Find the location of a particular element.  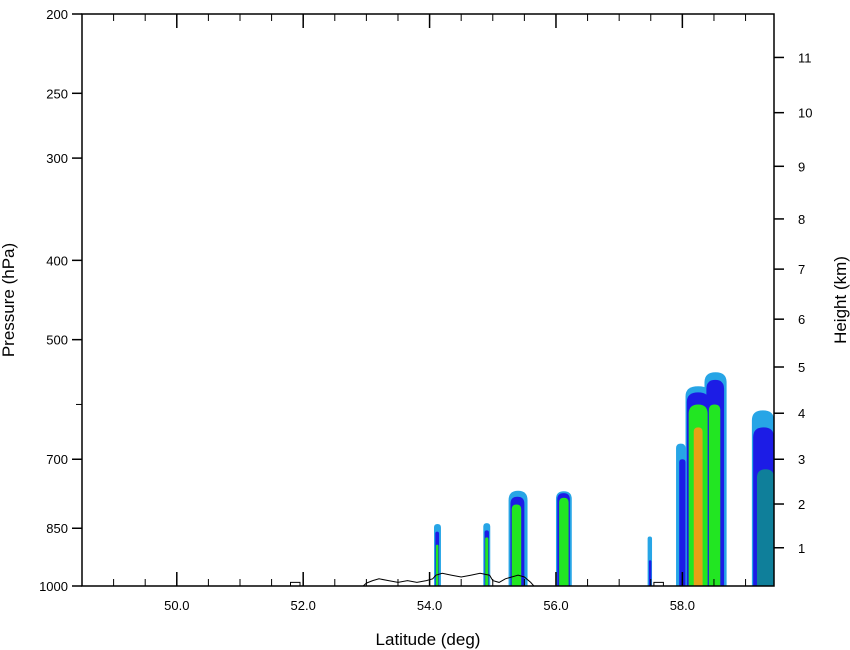

y-tick-label: 300 is located at coordinates (57, 158).